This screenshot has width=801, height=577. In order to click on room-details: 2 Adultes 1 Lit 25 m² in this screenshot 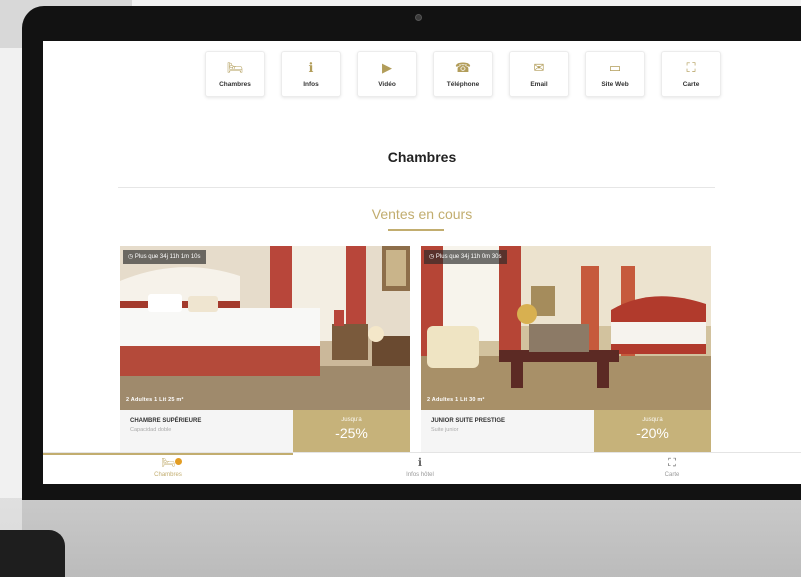, I will do `click(155, 400)`.